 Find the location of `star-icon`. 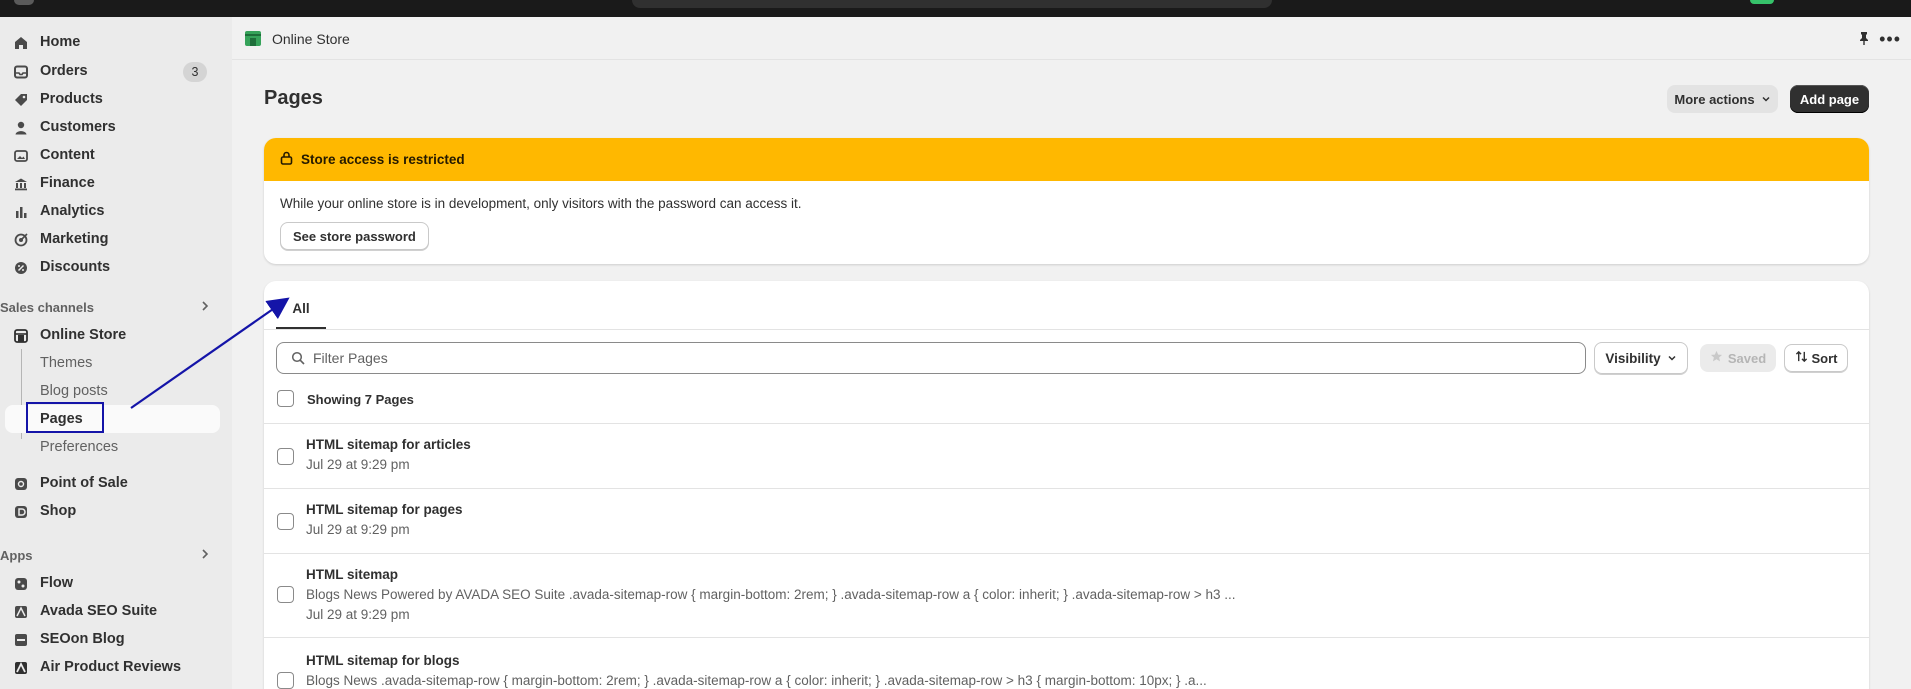

star-icon is located at coordinates (1716, 358).